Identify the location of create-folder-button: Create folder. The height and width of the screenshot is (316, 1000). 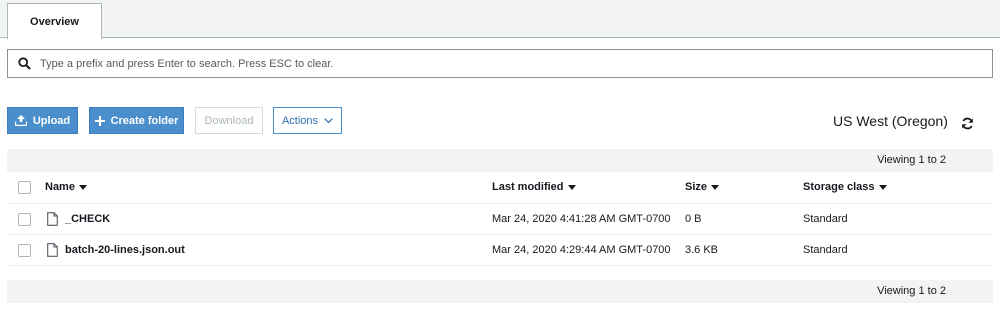
(136, 120).